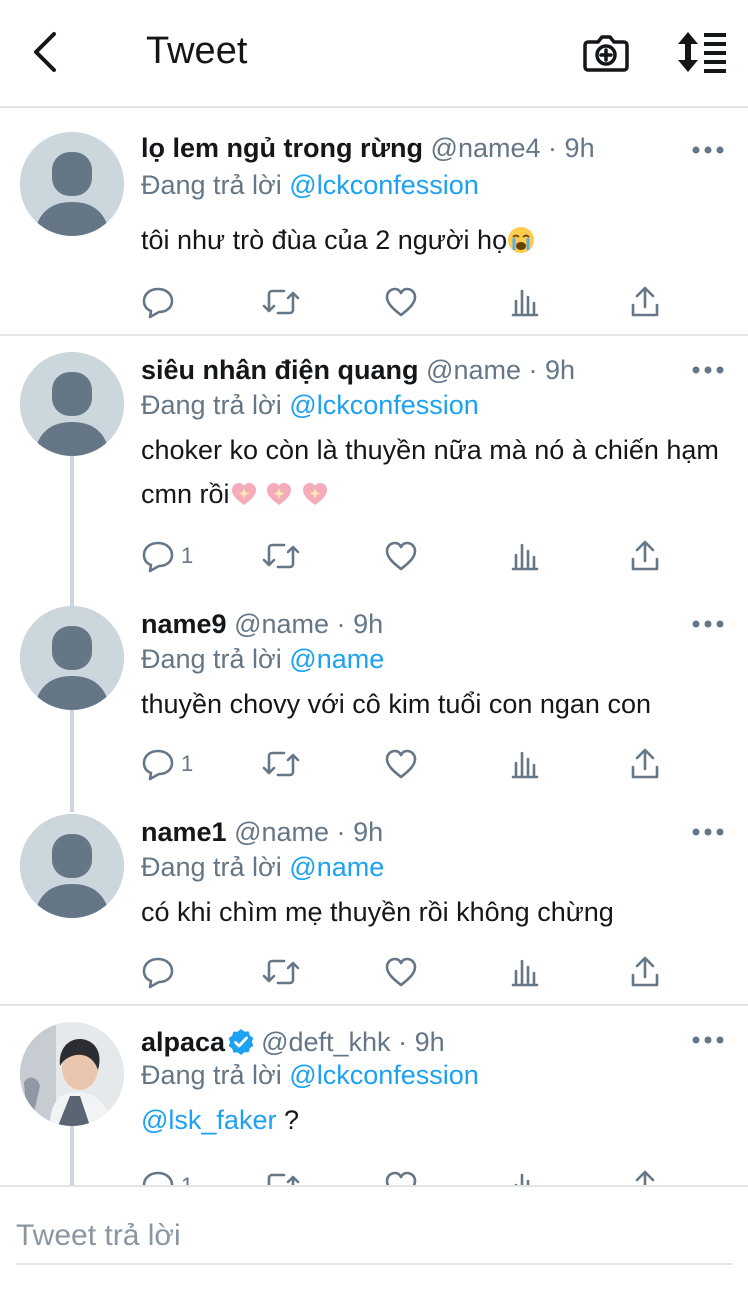  Describe the element at coordinates (702, 52) in the screenshot. I see `sort-icon` at that location.